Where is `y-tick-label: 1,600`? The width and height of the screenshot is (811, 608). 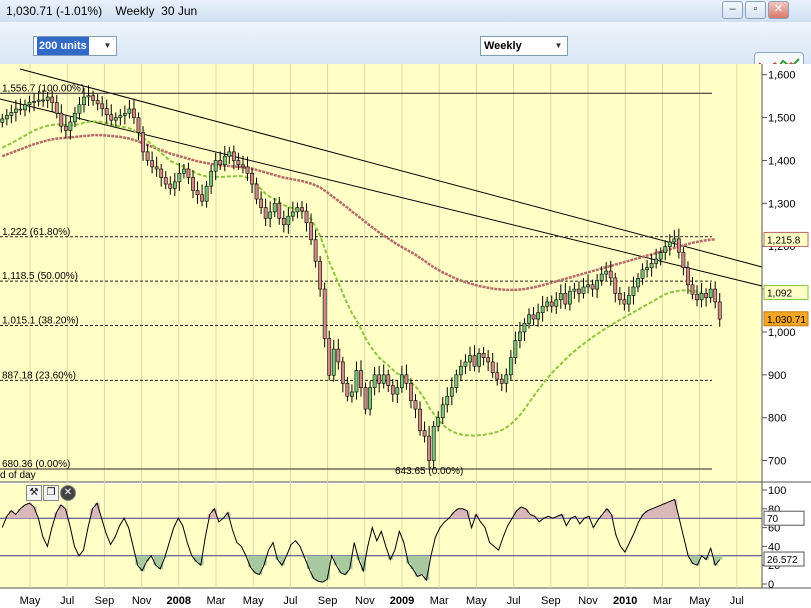
y-tick-label: 1,600 is located at coordinates (782, 76).